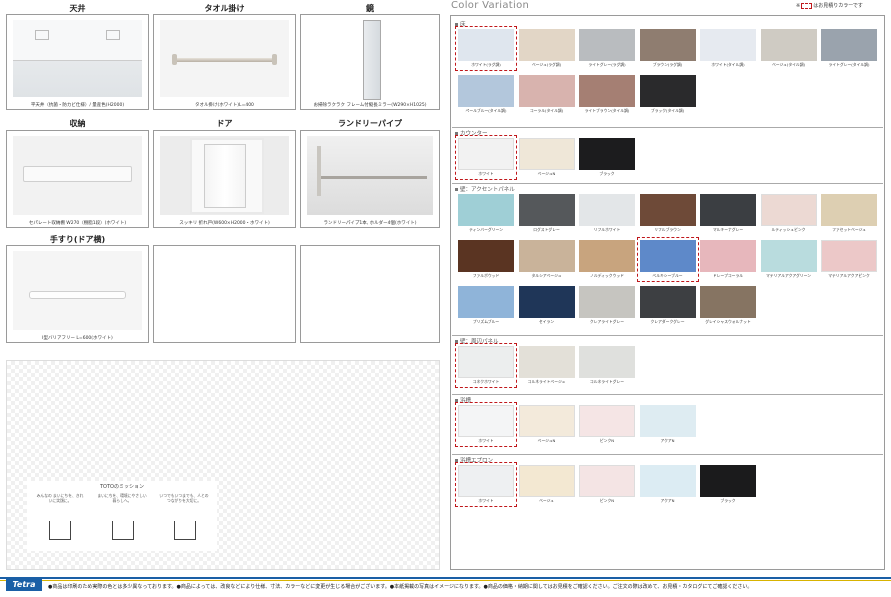  Describe the element at coordinates (667, 64) in the screenshot. I see `swatch-label: ブラウン(ラグ調)` at that location.